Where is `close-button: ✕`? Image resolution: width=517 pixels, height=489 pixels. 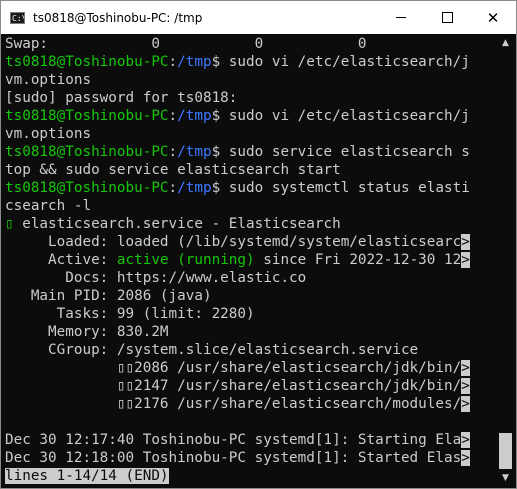
close-button: ✕ is located at coordinates (493, 17).